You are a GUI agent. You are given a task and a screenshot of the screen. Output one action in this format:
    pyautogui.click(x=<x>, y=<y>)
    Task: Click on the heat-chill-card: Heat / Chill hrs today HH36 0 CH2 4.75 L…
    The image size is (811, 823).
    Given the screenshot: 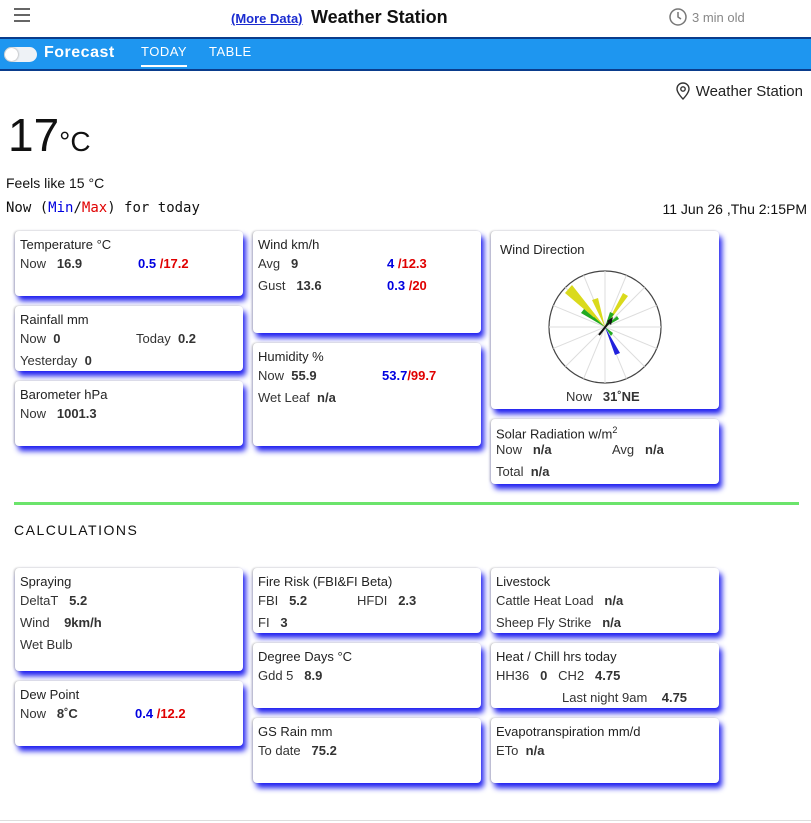 What is the action you would take?
    pyautogui.click(x=605, y=675)
    